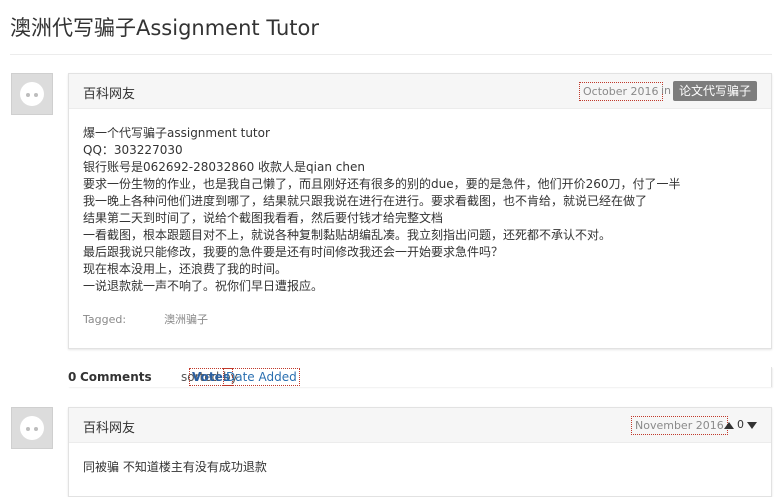  What do you see at coordinates (224, 167) in the screenshot?
I see `post-line: 银行账号是062692-28032860 收款人是qian chen` at bounding box center [224, 167].